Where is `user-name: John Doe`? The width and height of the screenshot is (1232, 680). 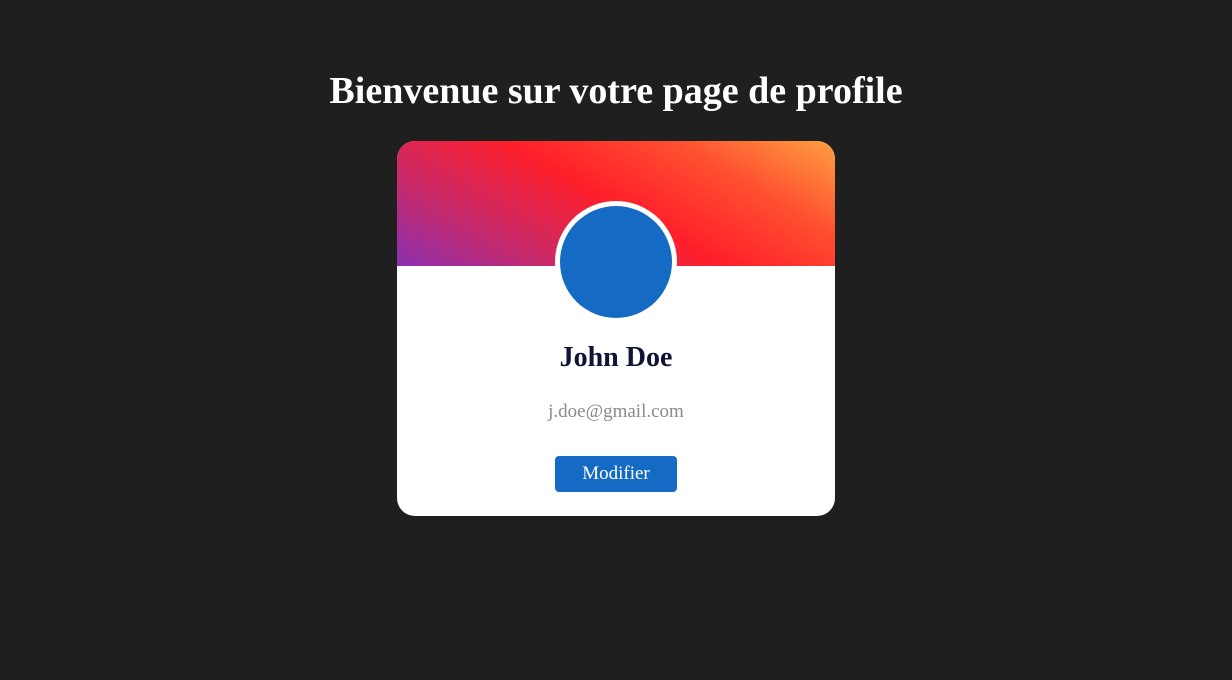 user-name: John Doe is located at coordinates (616, 357).